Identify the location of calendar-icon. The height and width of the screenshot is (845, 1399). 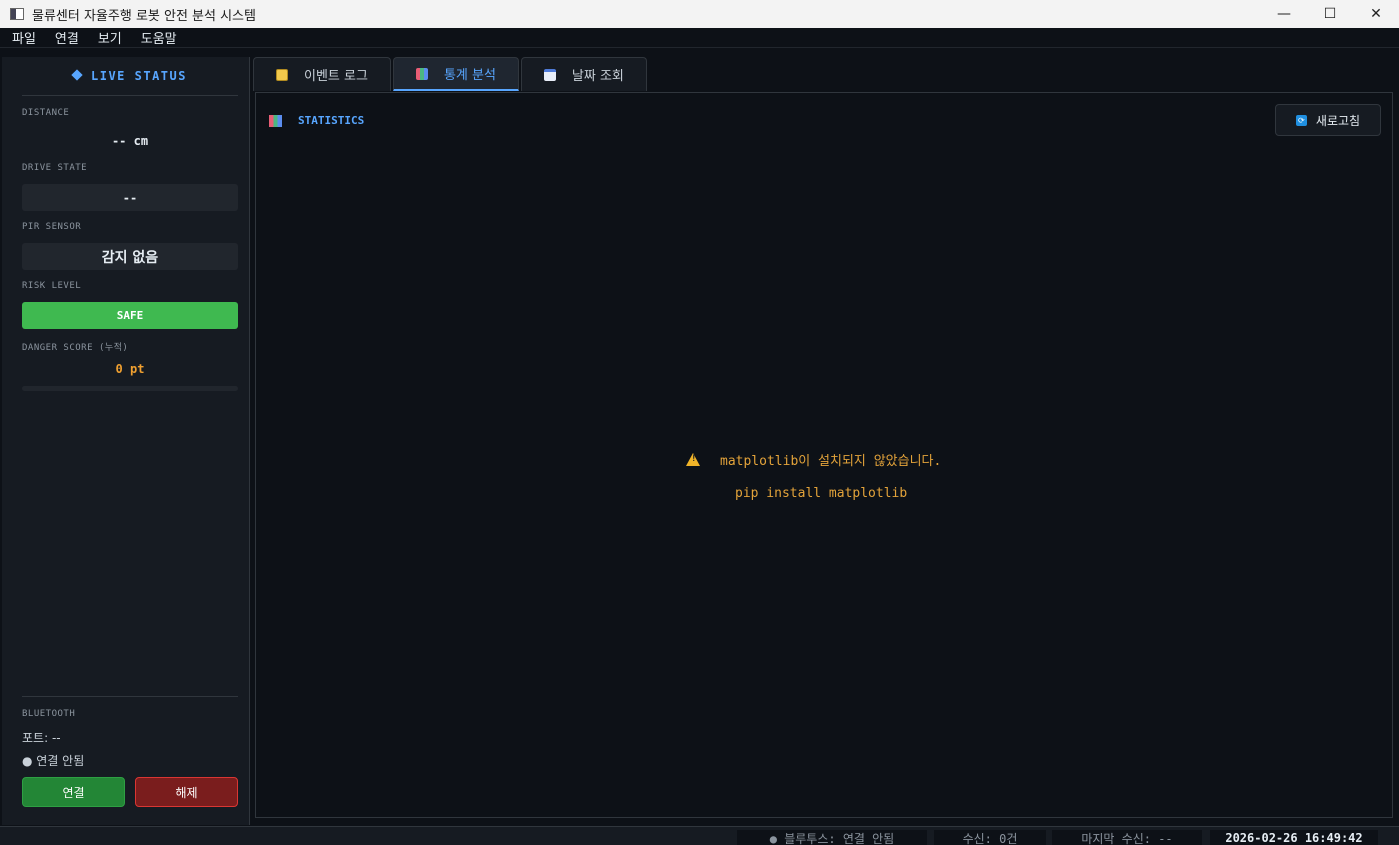
(549, 74).